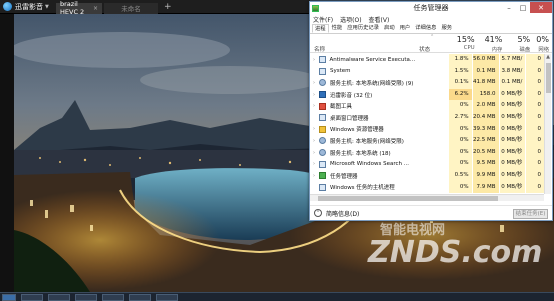  Describe the element at coordinates (342, 213) in the screenshot. I see `less-details-link: 简略信息(D)` at that location.